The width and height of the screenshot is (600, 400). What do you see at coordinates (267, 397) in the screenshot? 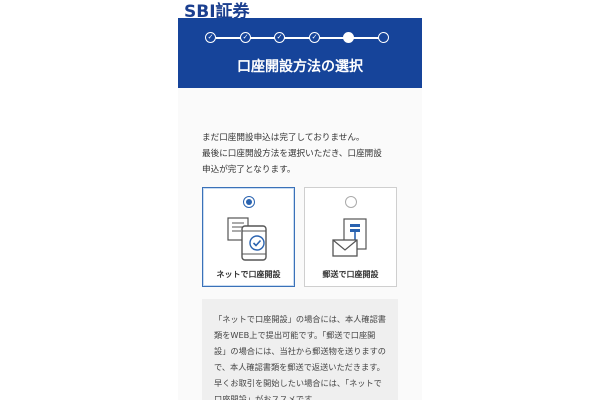
I see `info-line-6: 口座開設」がおススメです。` at bounding box center [267, 397].